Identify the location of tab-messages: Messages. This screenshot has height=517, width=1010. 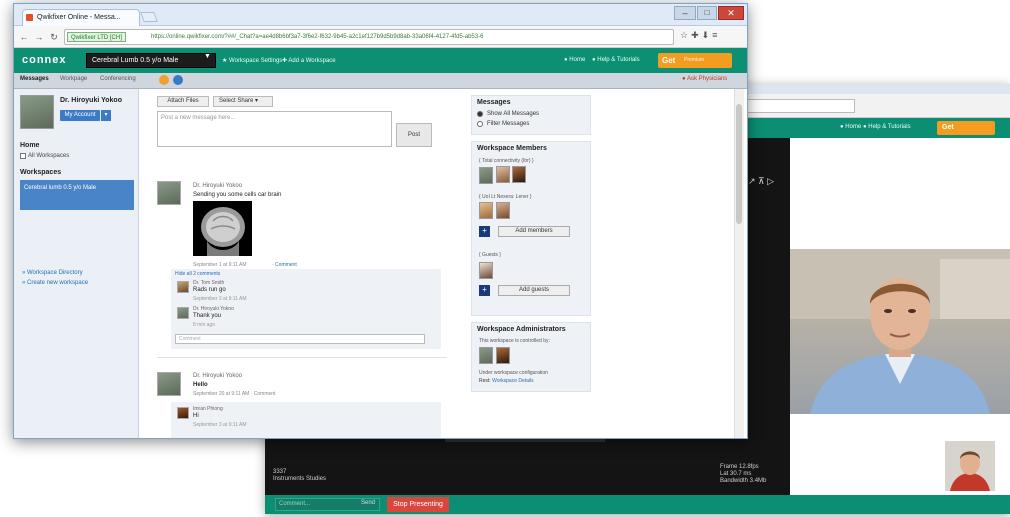
(34, 79).